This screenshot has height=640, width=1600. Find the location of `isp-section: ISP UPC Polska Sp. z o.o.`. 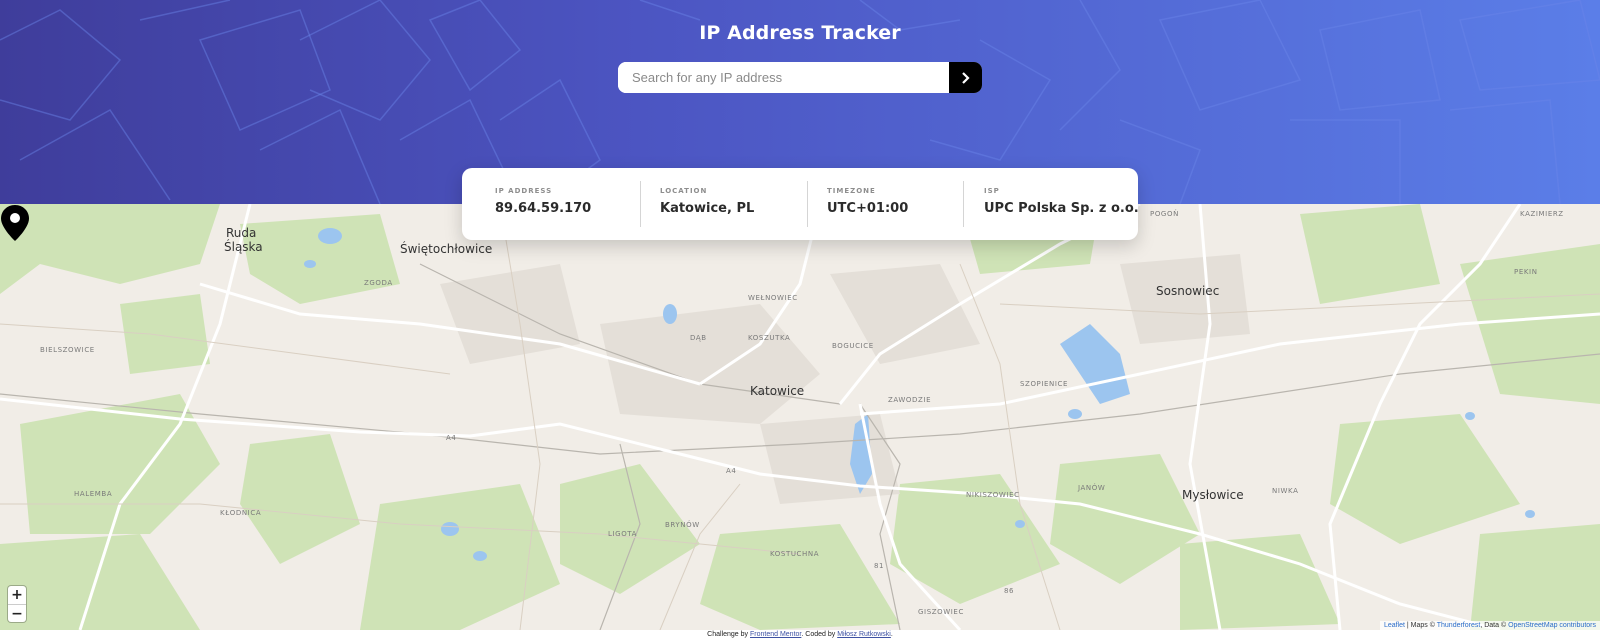

isp-section: ISP UPC Polska Sp. z o.o. is located at coordinates (1061, 204).